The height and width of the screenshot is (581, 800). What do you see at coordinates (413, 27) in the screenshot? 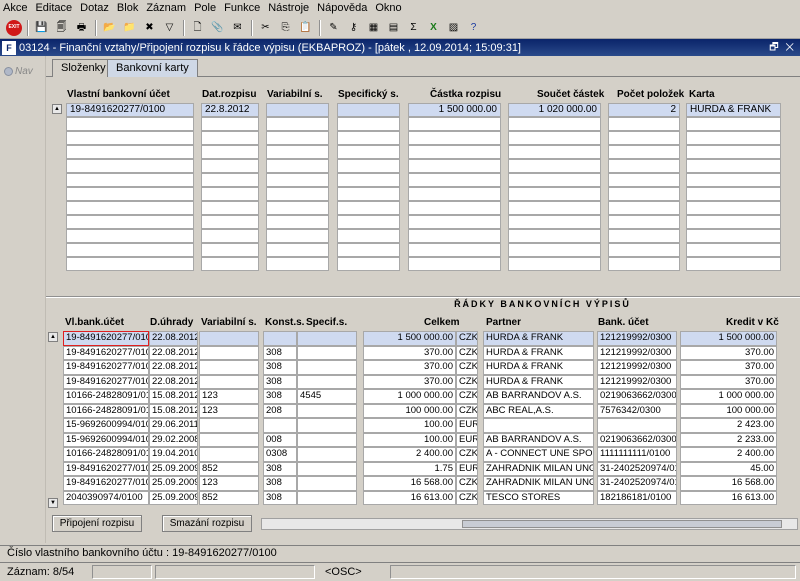
I see `sum-icon: Σ` at bounding box center [413, 27].